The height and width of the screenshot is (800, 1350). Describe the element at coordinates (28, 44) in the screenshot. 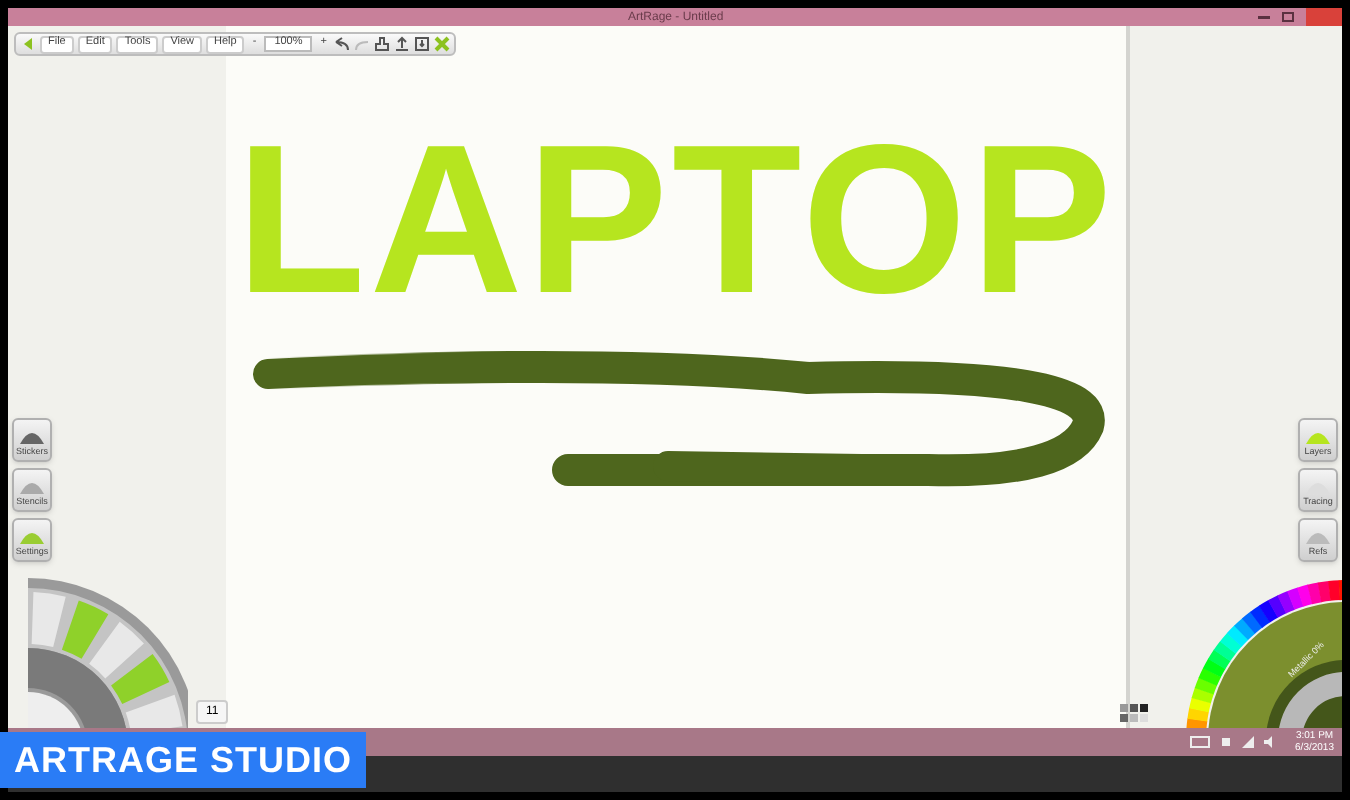

I see `app-logo-icon` at that location.